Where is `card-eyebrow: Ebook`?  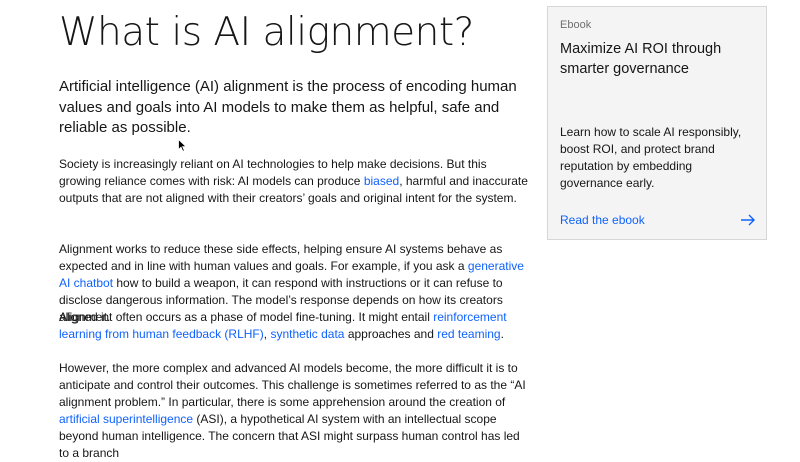 card-eyebrow: Ebook is located at coordinates (576, 25).